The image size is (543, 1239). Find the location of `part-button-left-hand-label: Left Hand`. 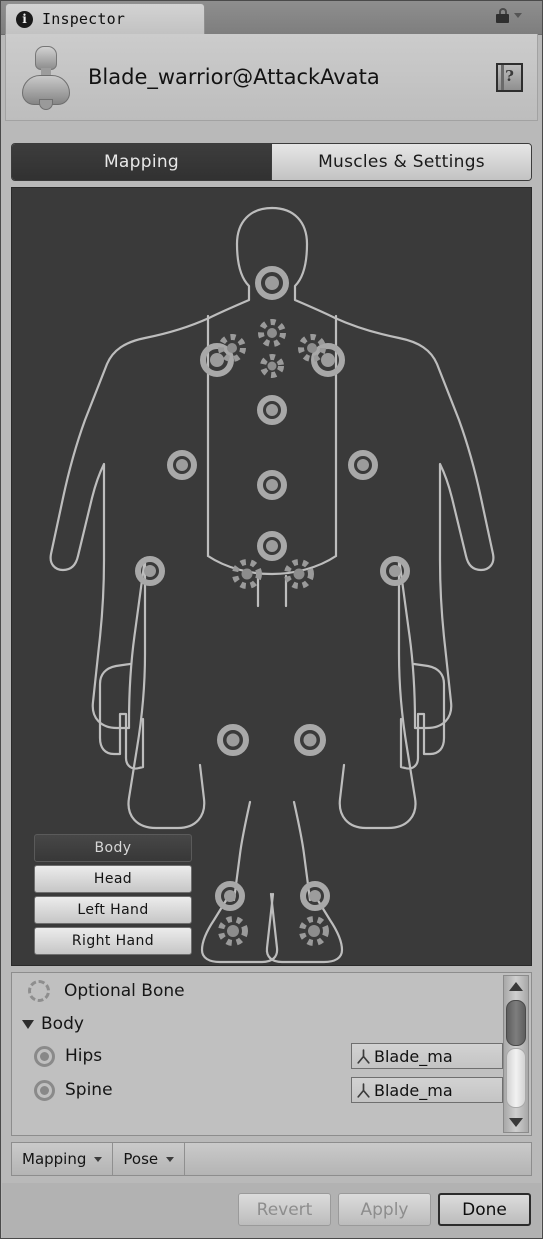

part-button-left-hand-label: Left Hand is located at coordinates (113, 910).